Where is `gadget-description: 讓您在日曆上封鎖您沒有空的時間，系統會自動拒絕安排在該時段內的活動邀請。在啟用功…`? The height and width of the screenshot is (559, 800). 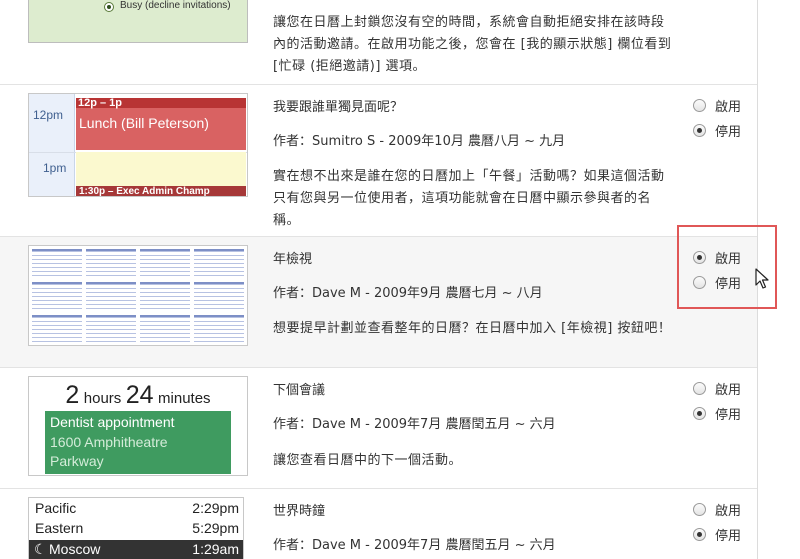 gadget-description: 讓您在日曆上封鎖您沒有空的時間，系統會自動拒絕安排在該時段內的活動邀請。在啟用功… is located at coordinates (472, 44).